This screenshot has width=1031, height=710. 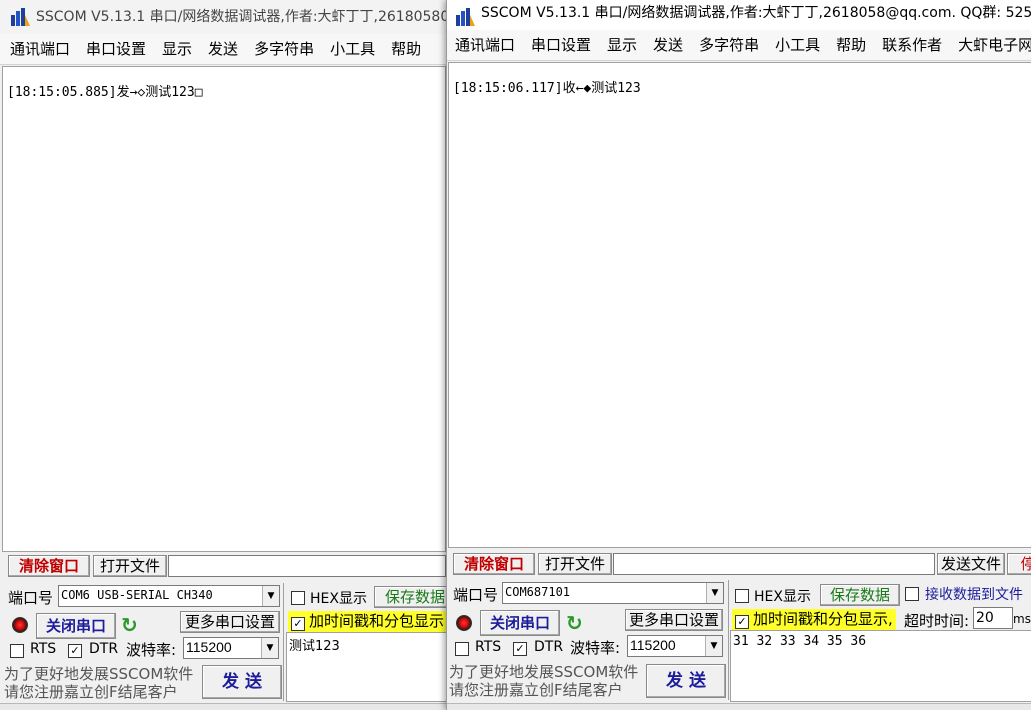 I want to click on menu-bar: 通讯端口 串口设置 显示 发送 多字符串 小工具 帮助 联系作者 大虾电子网, so click(x=739, y=45).